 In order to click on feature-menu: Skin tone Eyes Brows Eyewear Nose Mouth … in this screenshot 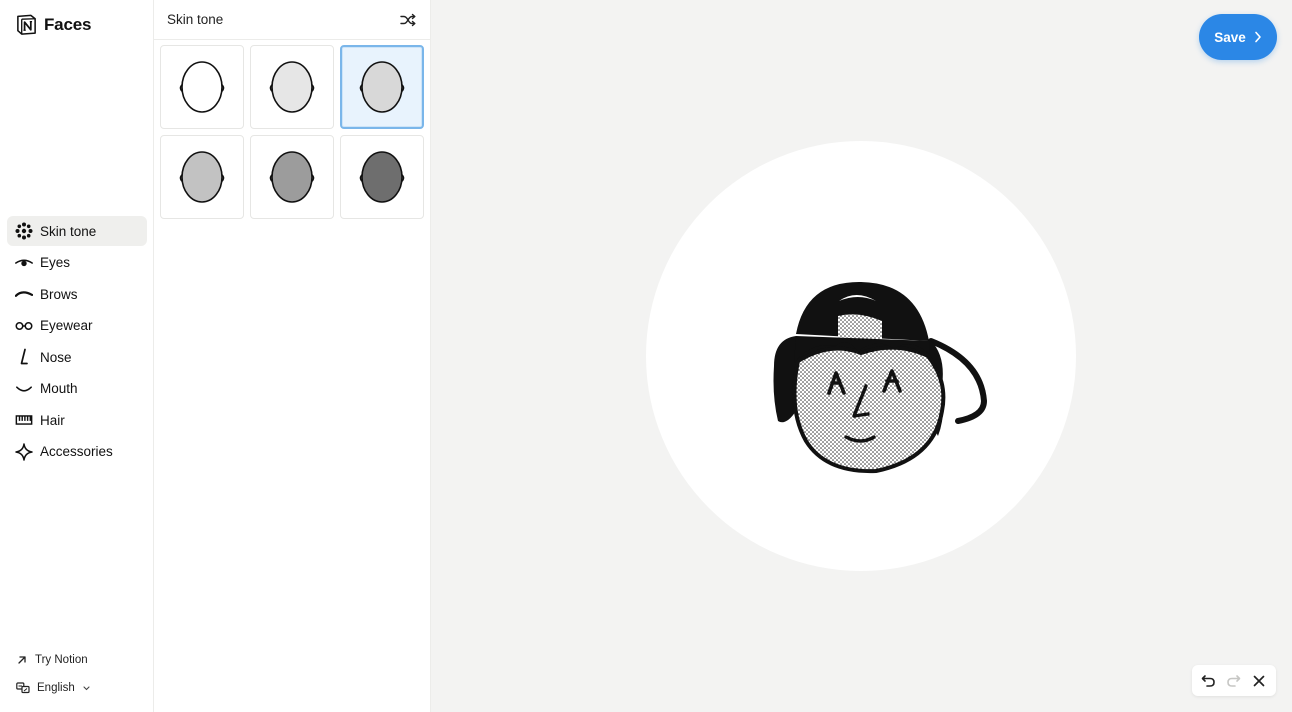, I will do `click(77, 342)`.